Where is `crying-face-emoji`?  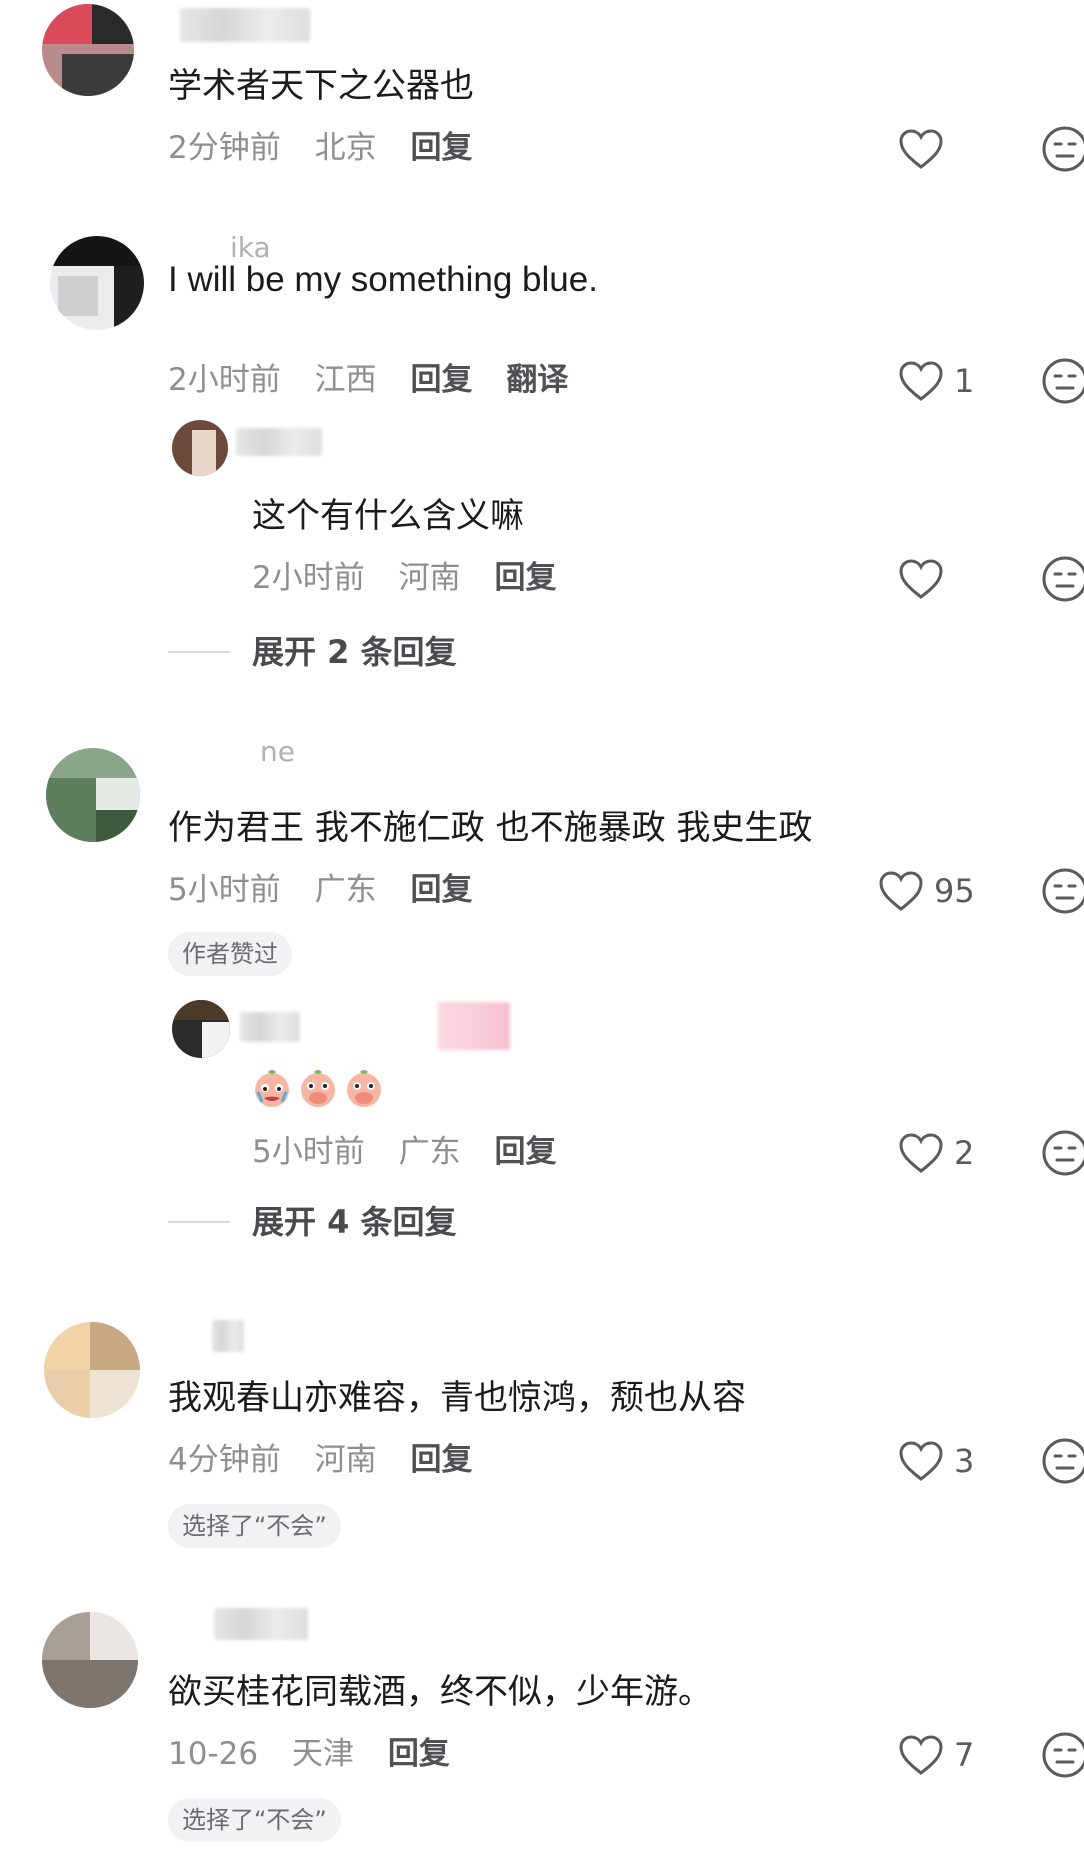 crying-face-emoji is located at coordinates (272, 1088).